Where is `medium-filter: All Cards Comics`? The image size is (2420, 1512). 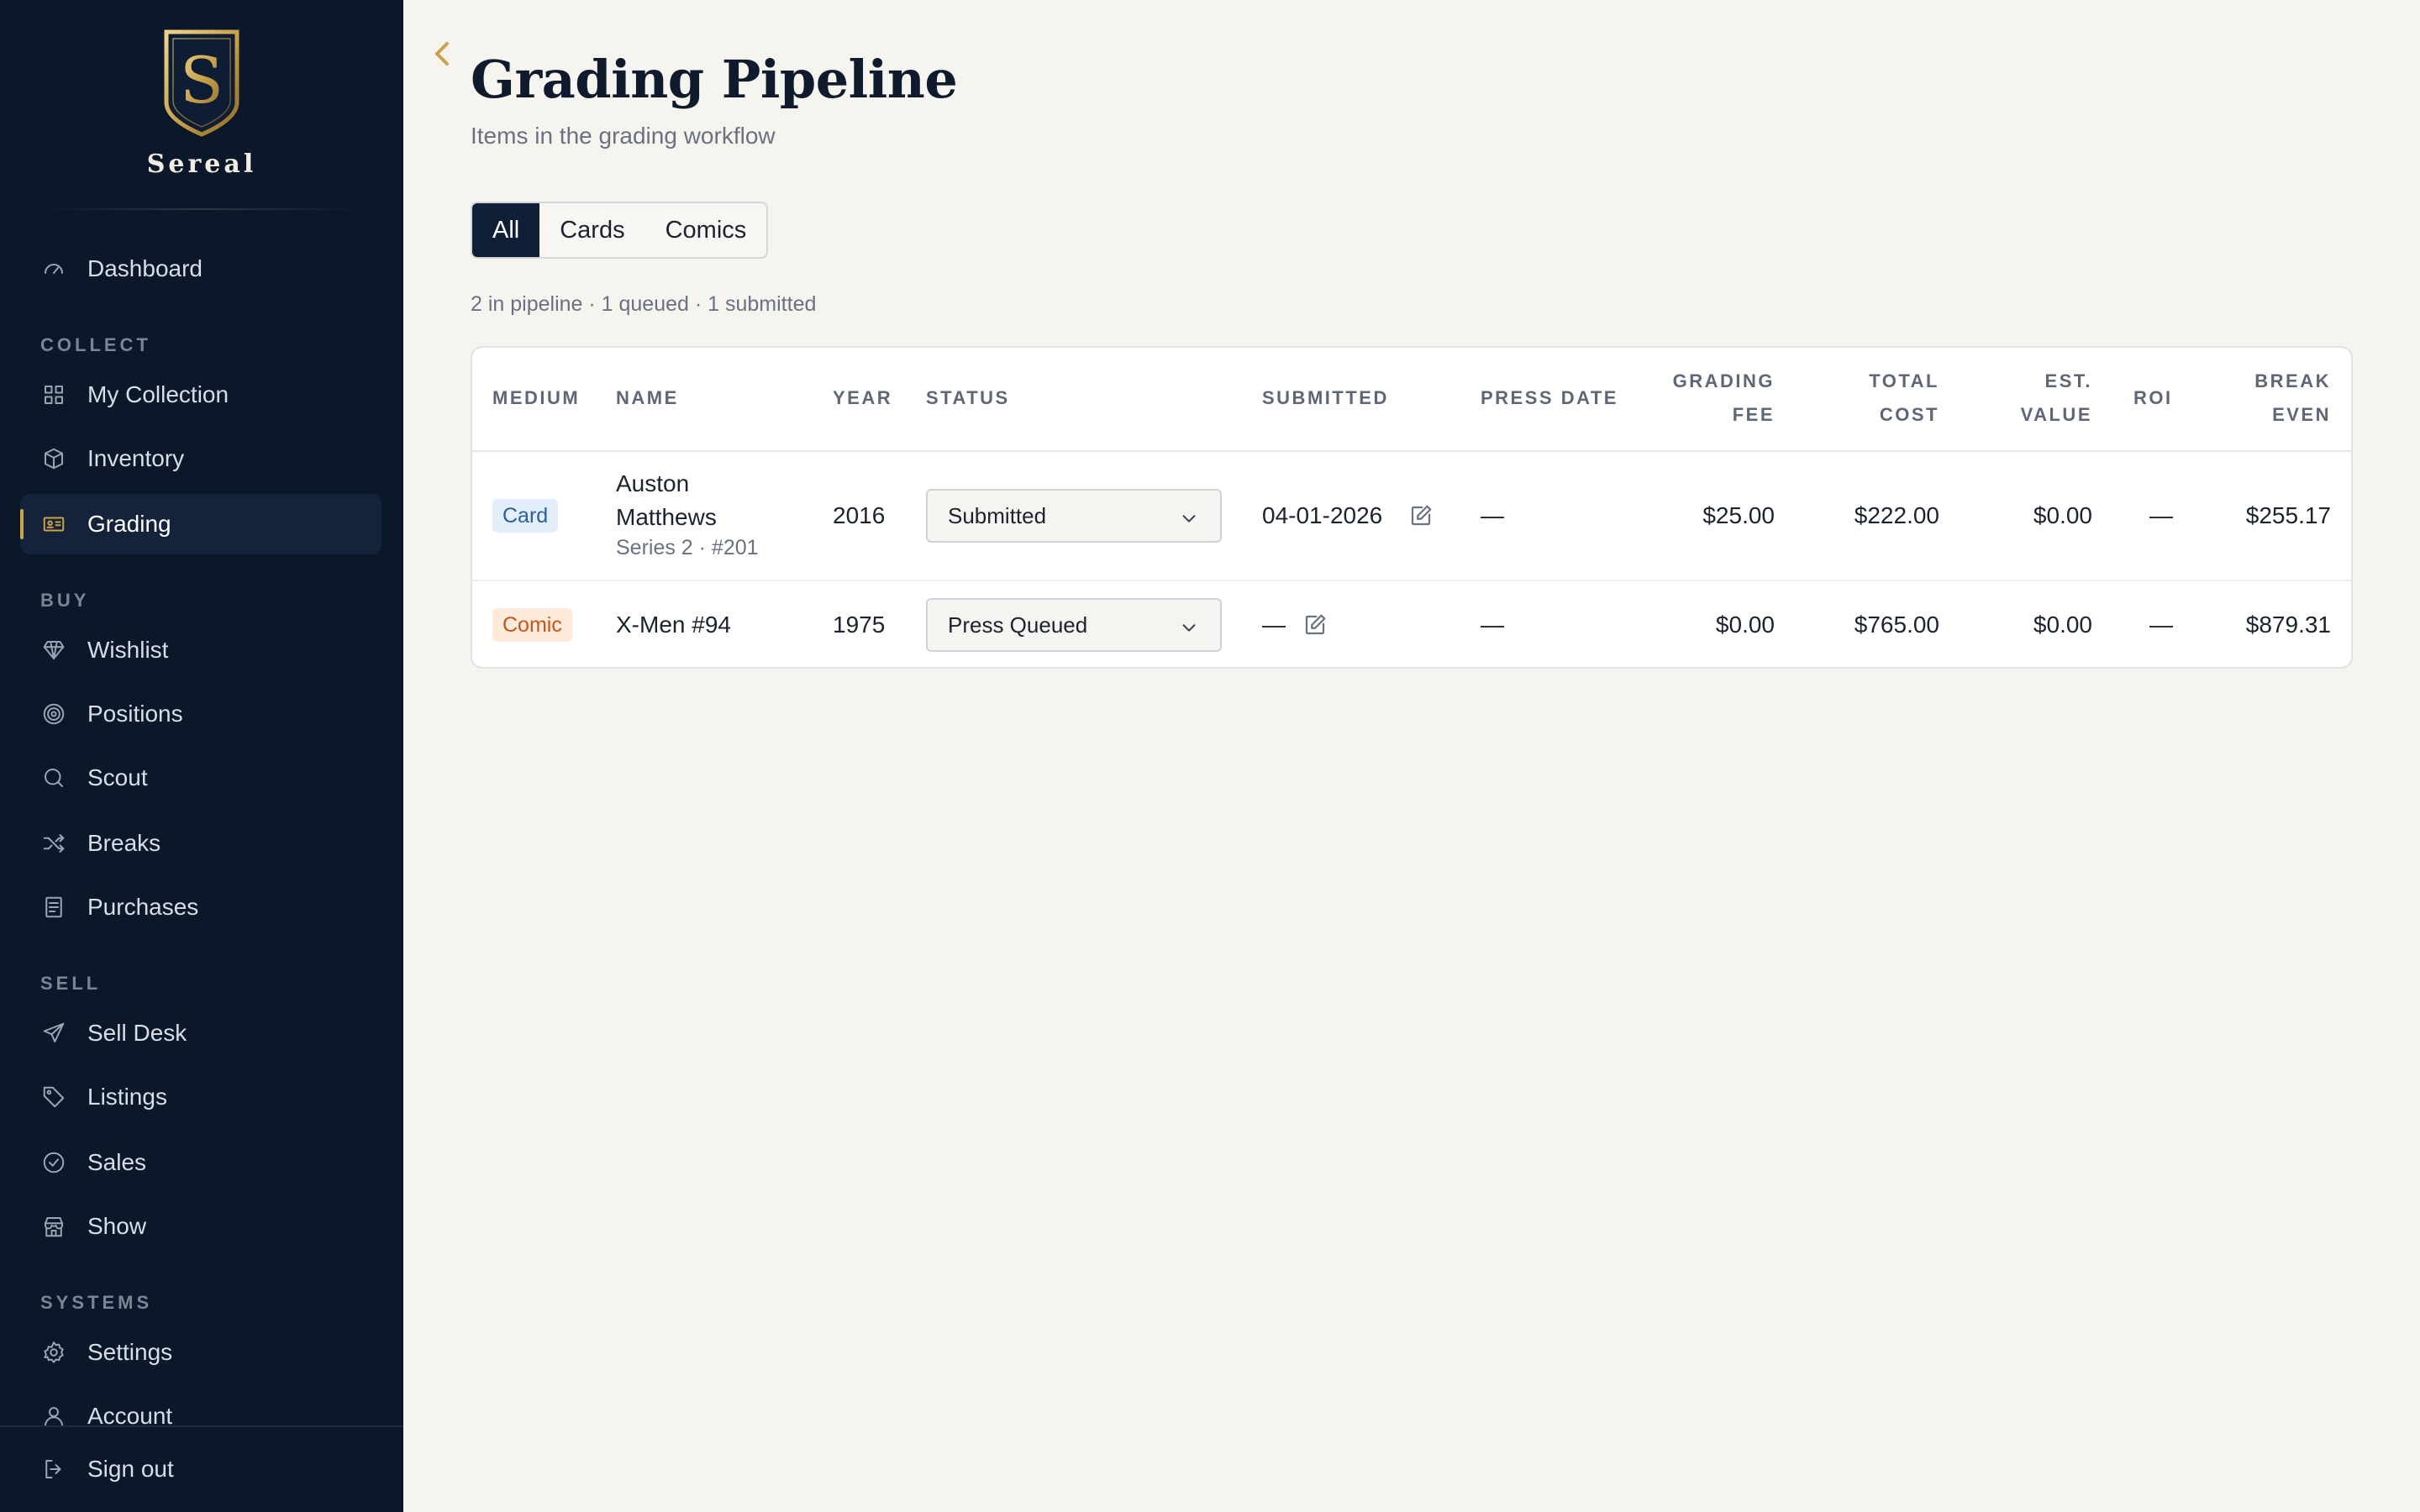
medium-filter: All Cards Comics is located at coordinates (620, 230).